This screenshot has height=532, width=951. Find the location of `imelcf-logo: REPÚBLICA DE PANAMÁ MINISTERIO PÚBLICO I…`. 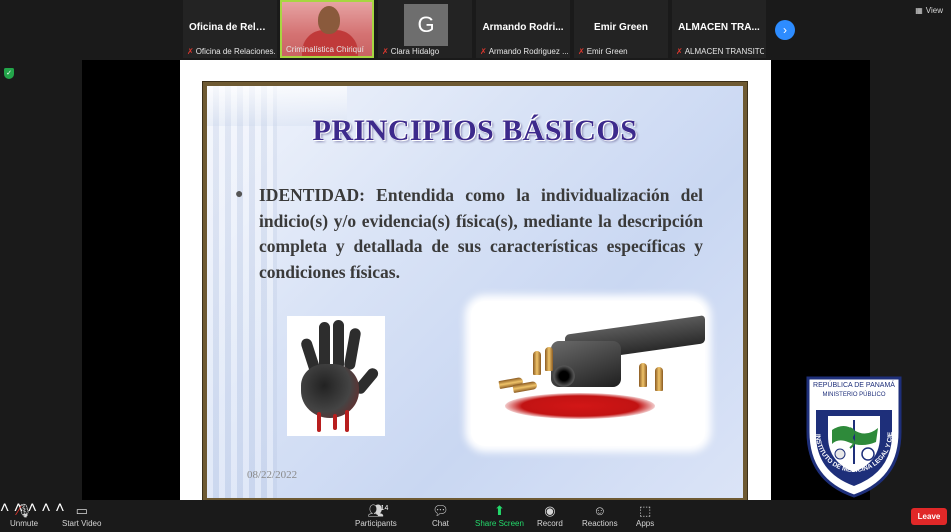

imelcf-logo: REPÚBLICA DE PANAMÁ MINISTERIO PÚBLICO I… is located at coordinates (852, 435).